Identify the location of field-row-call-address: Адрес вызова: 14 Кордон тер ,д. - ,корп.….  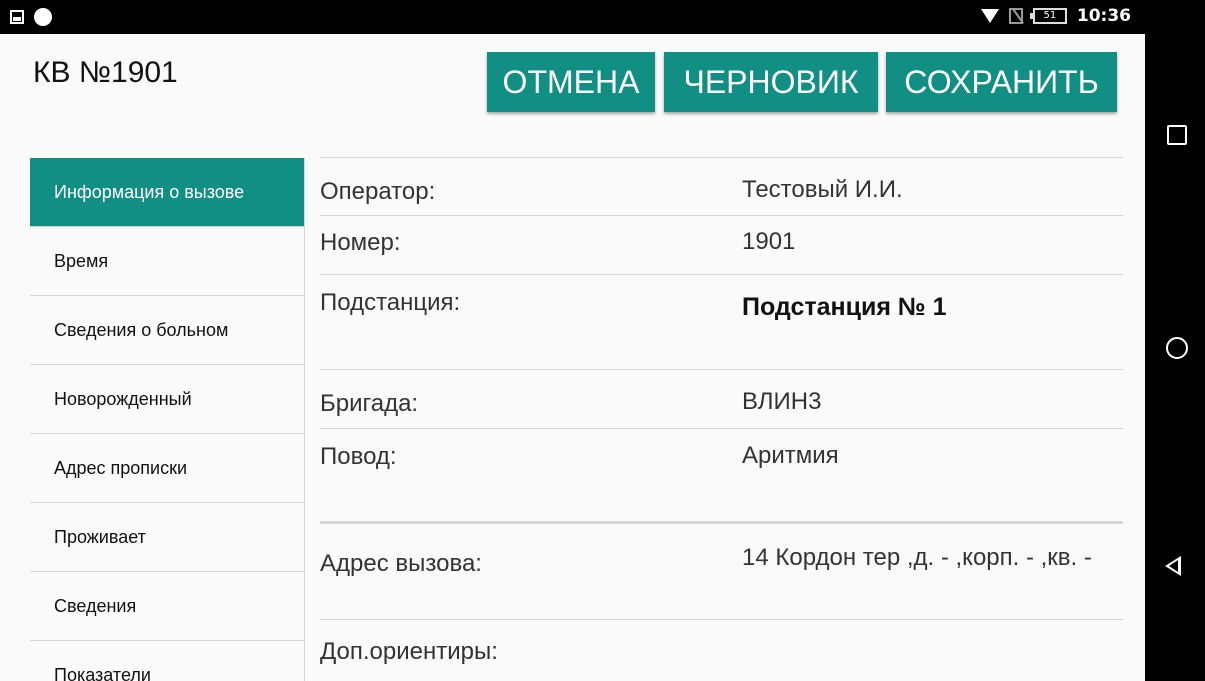
(721, 570).